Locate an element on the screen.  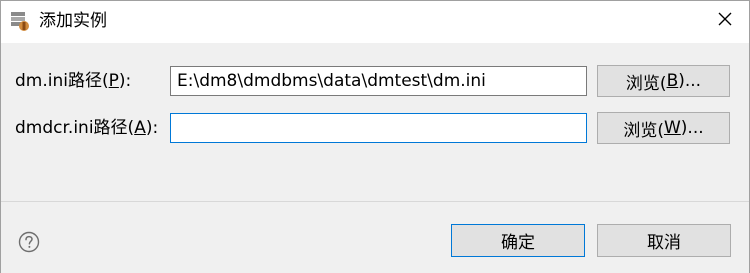
close-button is located at coordinates (725, 21).